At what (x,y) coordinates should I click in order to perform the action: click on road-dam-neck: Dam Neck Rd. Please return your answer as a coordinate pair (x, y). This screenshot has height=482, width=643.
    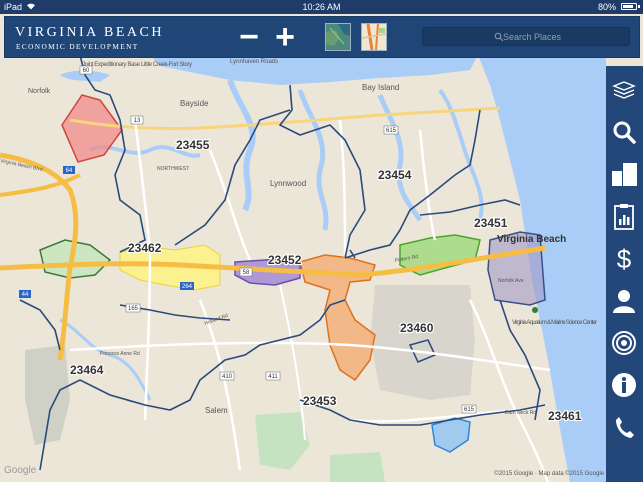
    Looking at the image, I should click on (520, 413).